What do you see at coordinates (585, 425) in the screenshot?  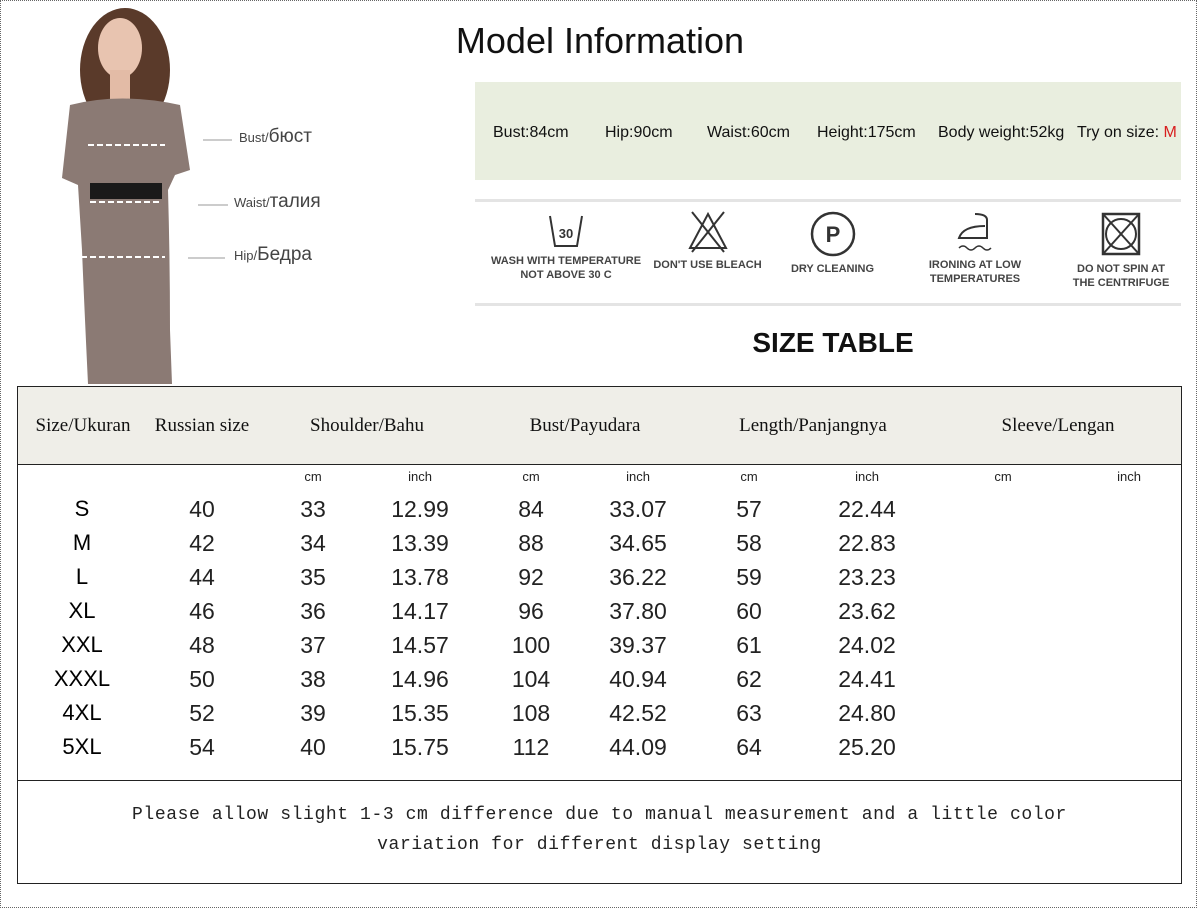 I see `column-header: Bust/Payudara` at bounding box center [585, 425].